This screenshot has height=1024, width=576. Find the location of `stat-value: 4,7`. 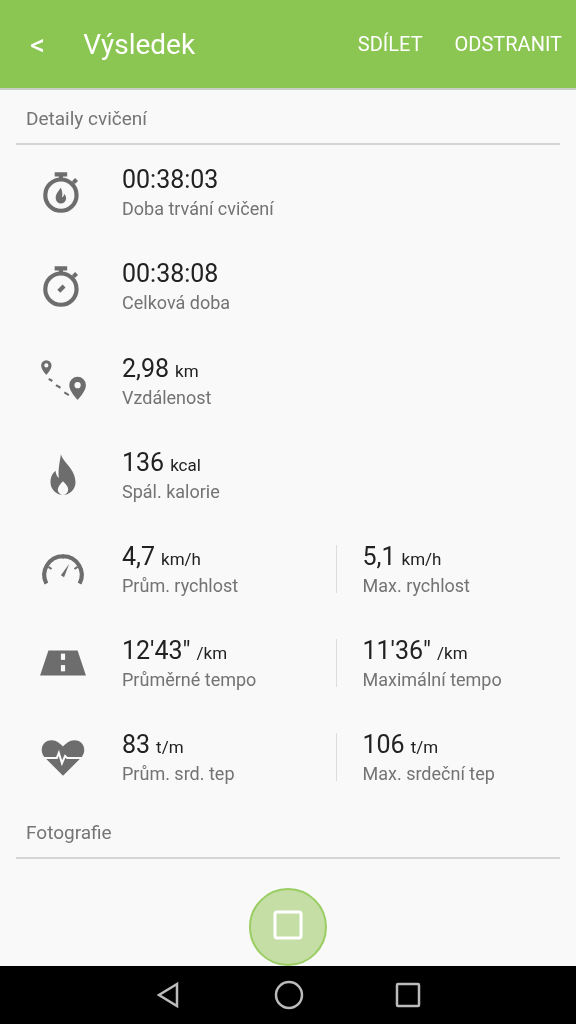

stat-value: 4,7 is located at coordinates (139, 556).